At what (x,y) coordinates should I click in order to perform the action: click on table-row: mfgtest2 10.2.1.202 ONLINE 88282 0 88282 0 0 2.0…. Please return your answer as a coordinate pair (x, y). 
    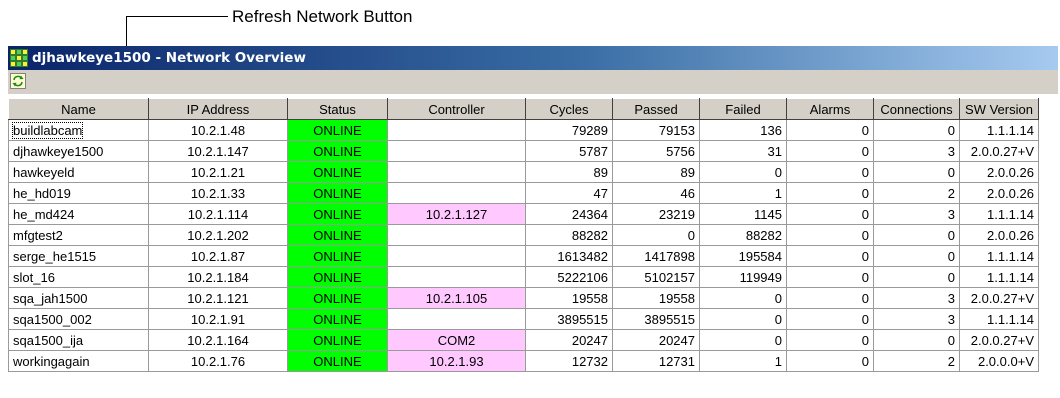
    Looking at the image, I should click on (523, 235).